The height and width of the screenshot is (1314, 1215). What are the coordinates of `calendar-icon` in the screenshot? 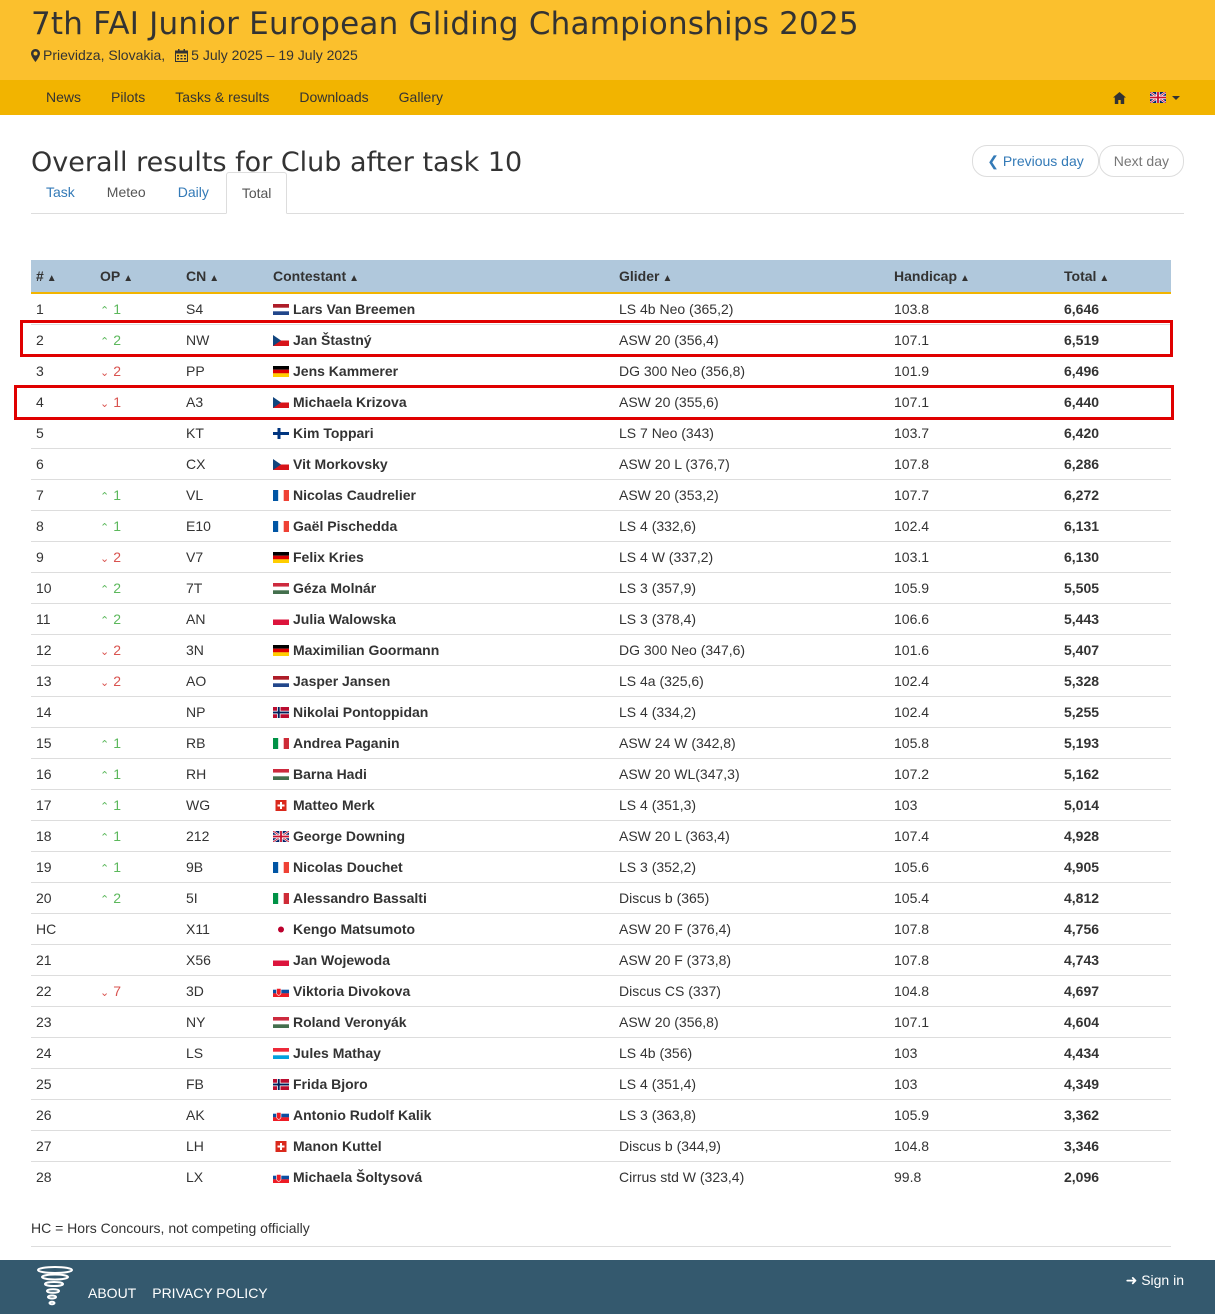 It's located at (182, 55).